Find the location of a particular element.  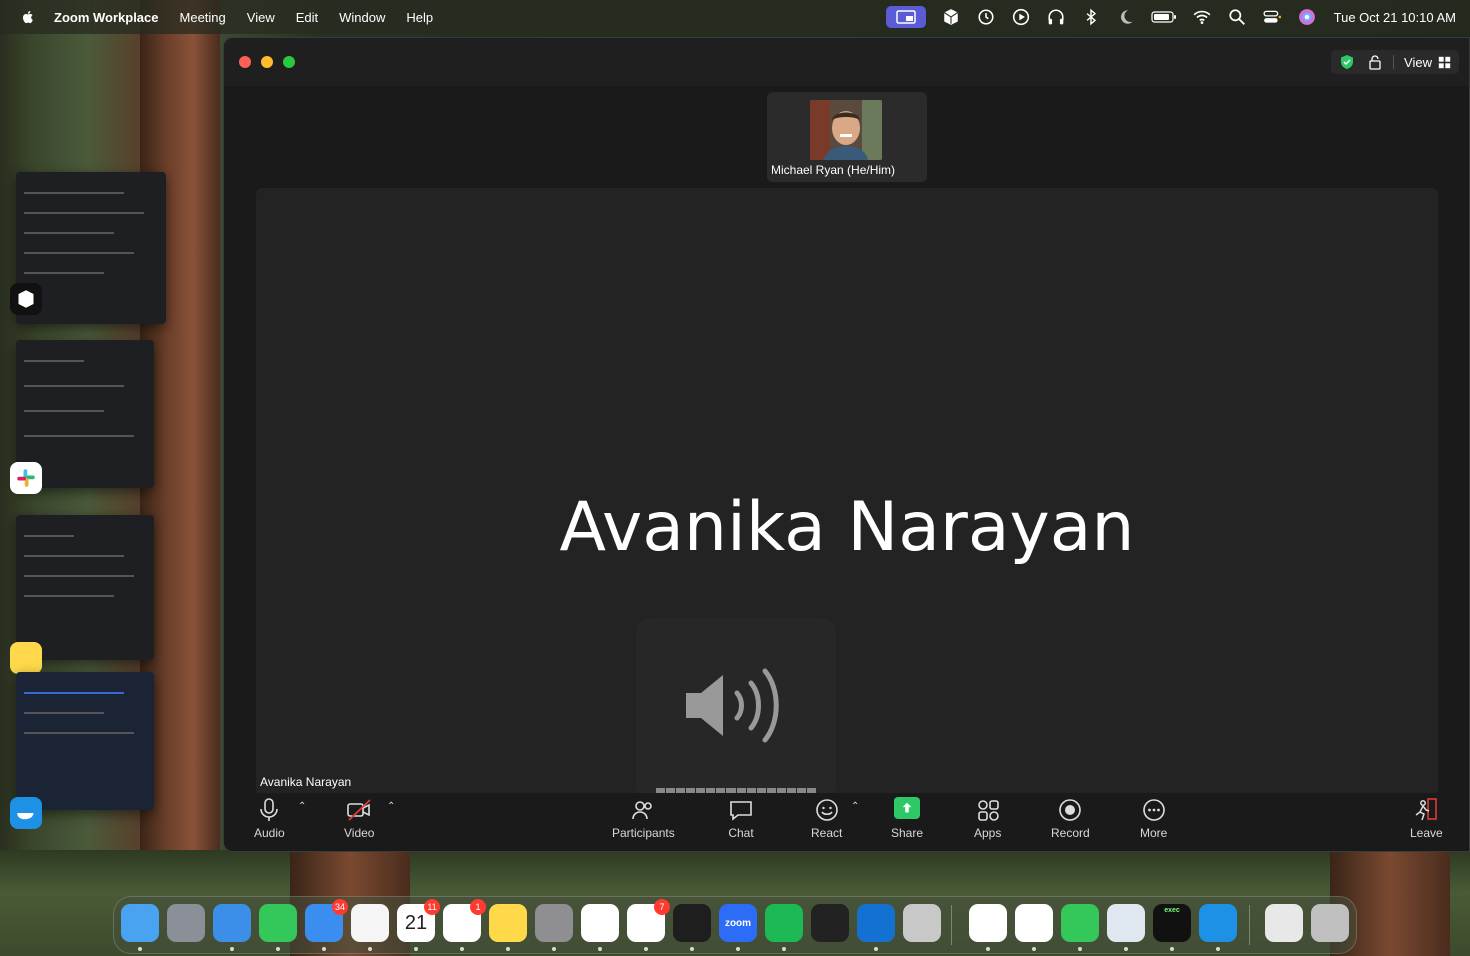

apple-menu-icon is located at coordinates (28, 17).